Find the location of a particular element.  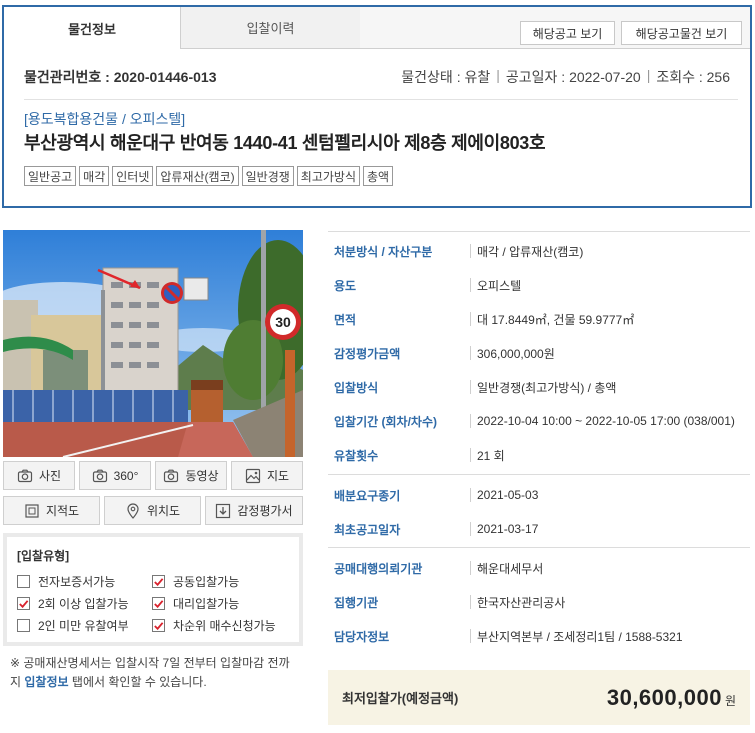

photo-button-label: 사진 is located at coordinates (50, 476).